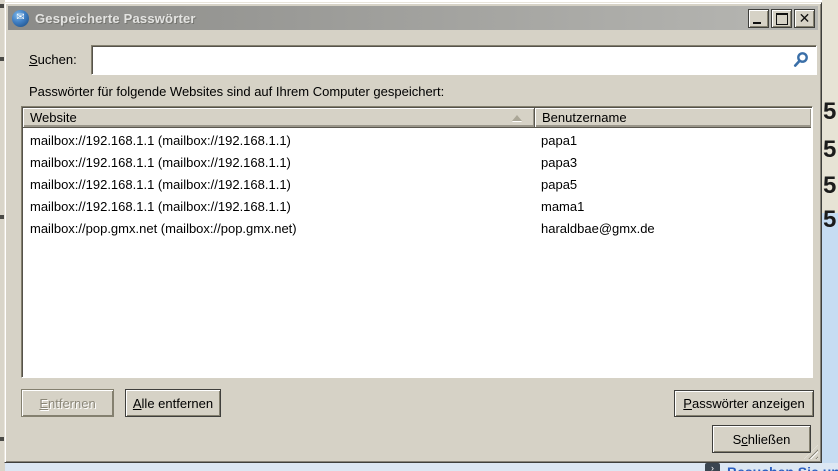 Image resolution: width=838 pixels, height=471 pixels. What do you see at coordinates (115, 18) in the screenshot?
I see `window-title: Gespeicherte Passwörter` at bounding box center [115, 18].